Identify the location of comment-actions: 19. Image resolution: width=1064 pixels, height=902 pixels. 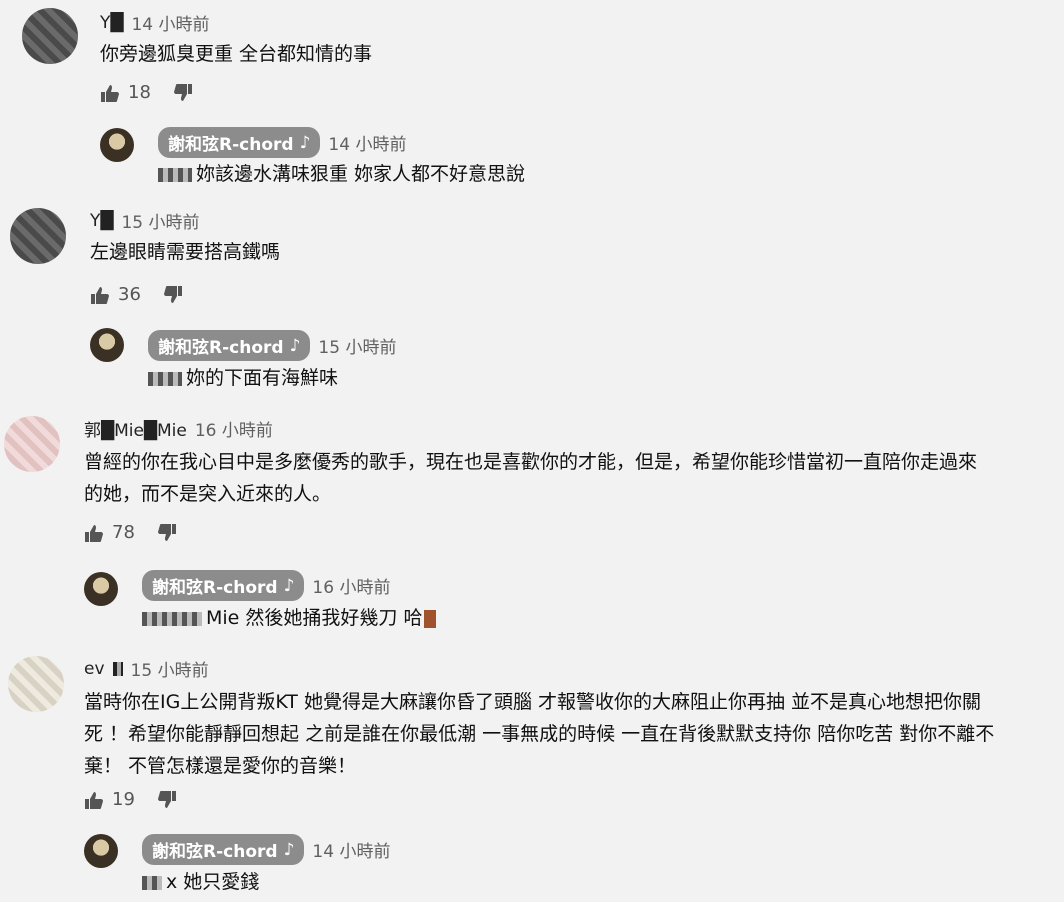
(130, 799).